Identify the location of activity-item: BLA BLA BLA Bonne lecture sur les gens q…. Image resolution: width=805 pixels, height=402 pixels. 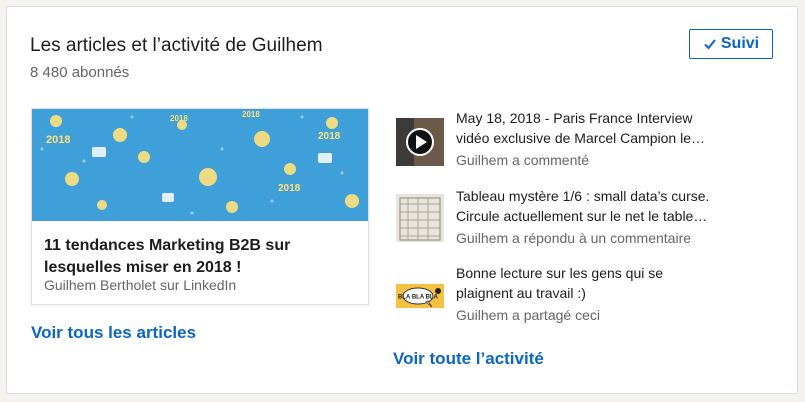
(586, 298).